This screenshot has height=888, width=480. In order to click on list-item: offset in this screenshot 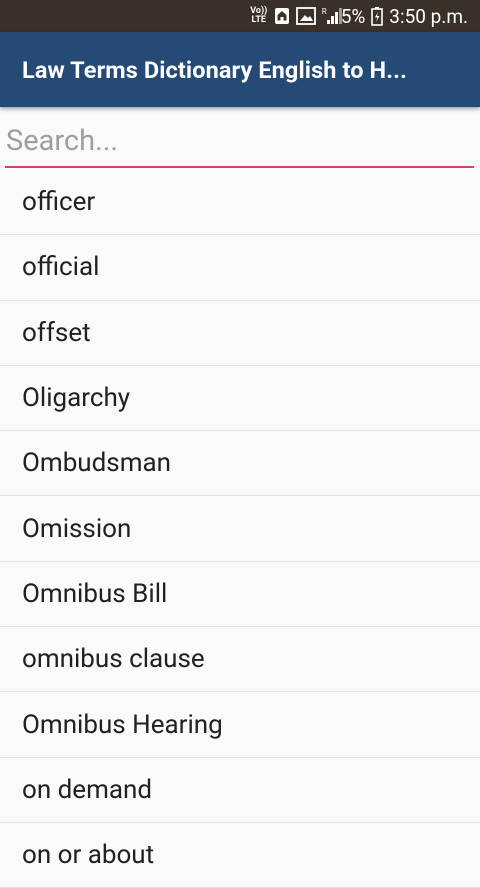, I will do `click(240, 333)`.